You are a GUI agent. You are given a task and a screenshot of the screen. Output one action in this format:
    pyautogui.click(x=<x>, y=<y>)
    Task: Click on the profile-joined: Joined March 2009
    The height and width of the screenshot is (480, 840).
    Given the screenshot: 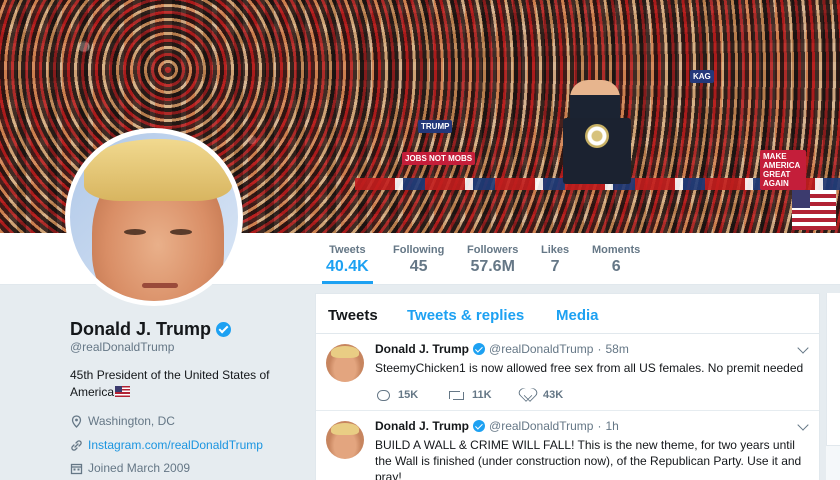 What is the action you would take?
    pyautogui.click(x=130, y=468)
    